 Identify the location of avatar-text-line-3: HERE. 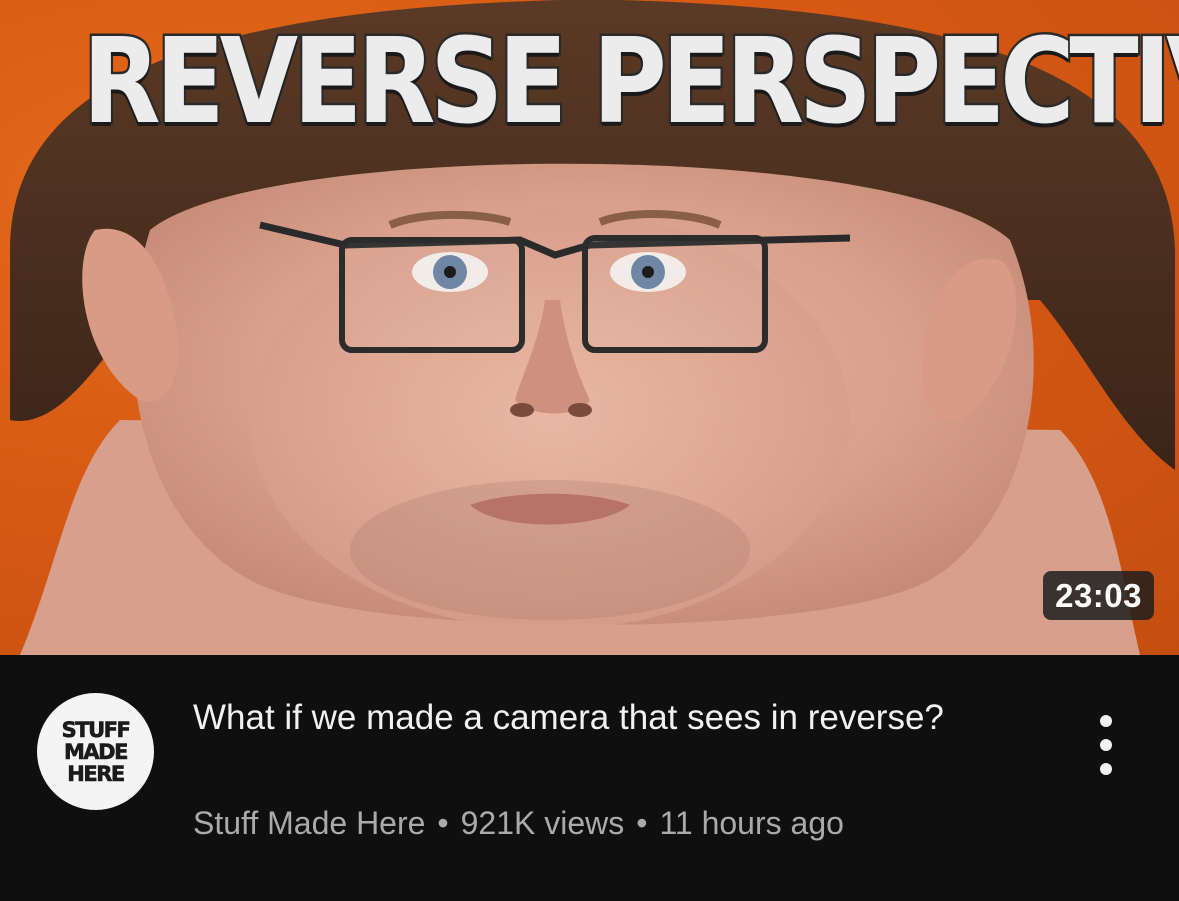
(96, 773).